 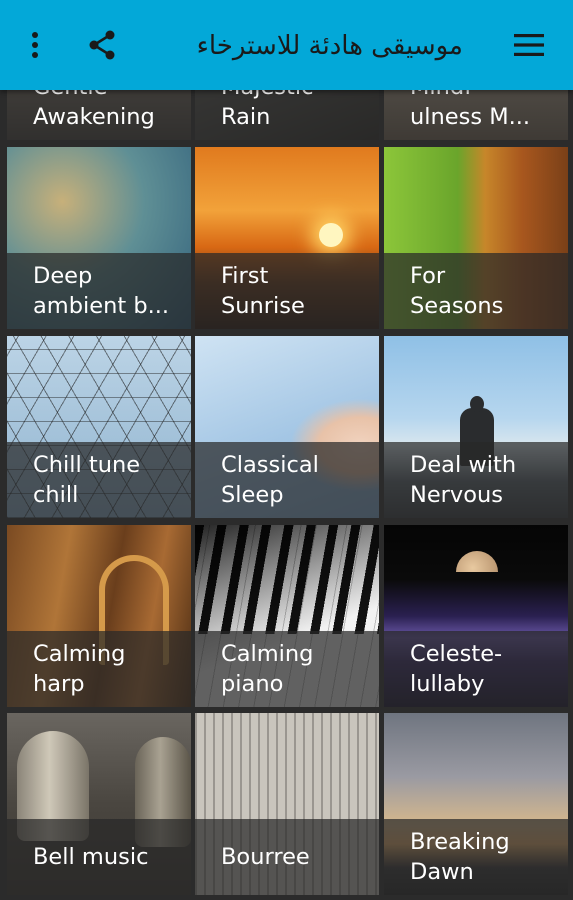 I want to click on tile-title: Classical Sleep, so click(x=270, y=480).